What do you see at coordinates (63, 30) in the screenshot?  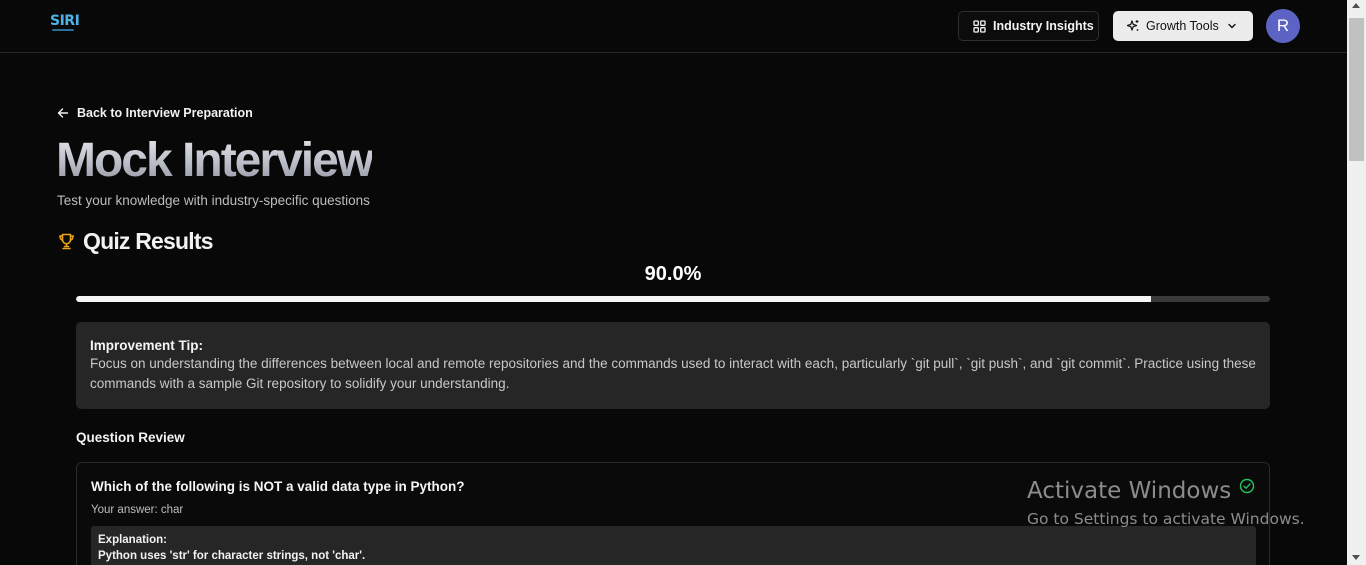 I see `logo-underline` at bounding box center [63, 30].